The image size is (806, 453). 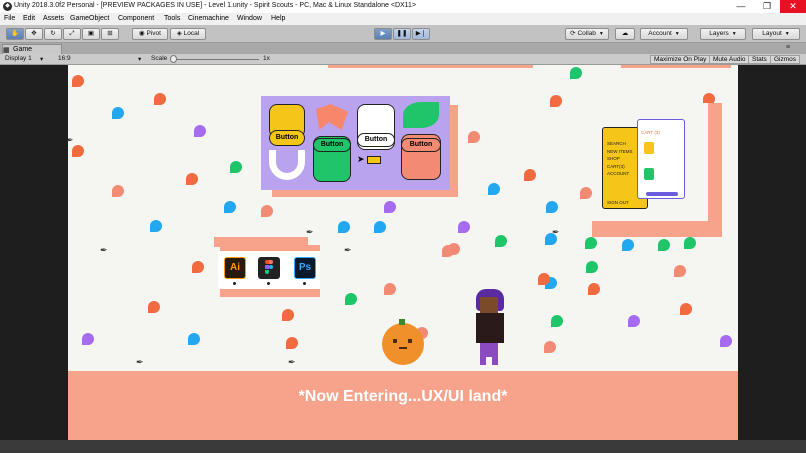 What do you see at coordinates (191, 33) in the screenshot?
I see `local-label: Local` at bounding box center [191, 33].